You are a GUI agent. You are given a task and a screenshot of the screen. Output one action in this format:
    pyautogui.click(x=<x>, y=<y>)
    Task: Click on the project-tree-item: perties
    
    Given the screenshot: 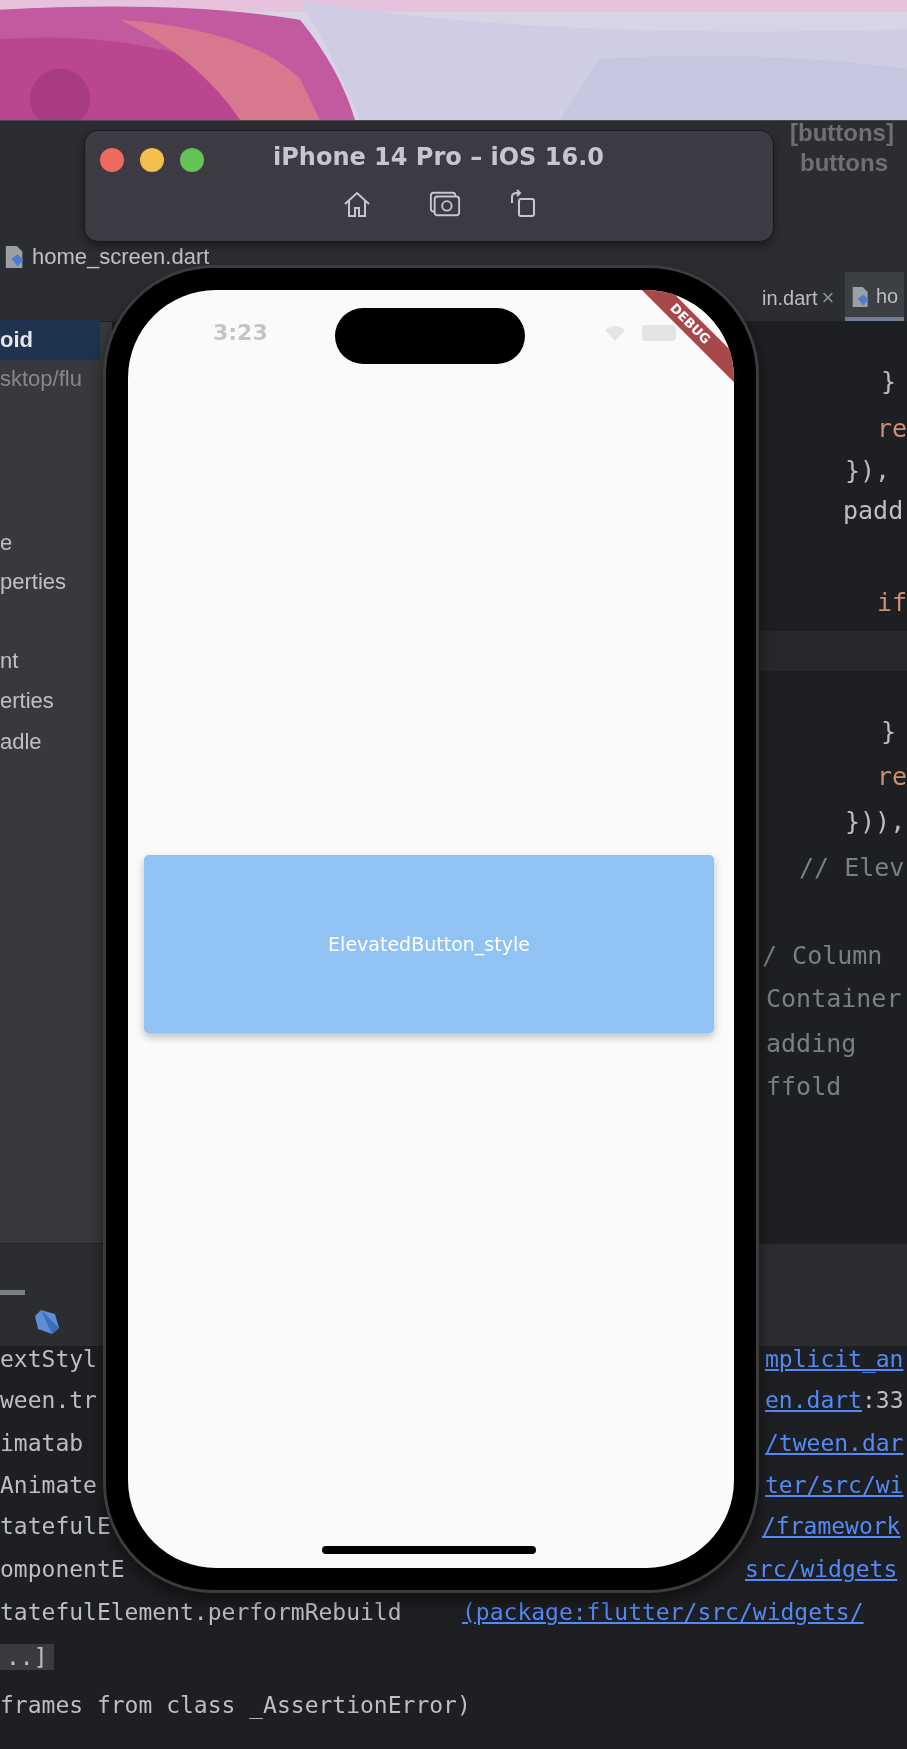 What is the action you would take?
    pyautogui.click(x=33, y=582)
    